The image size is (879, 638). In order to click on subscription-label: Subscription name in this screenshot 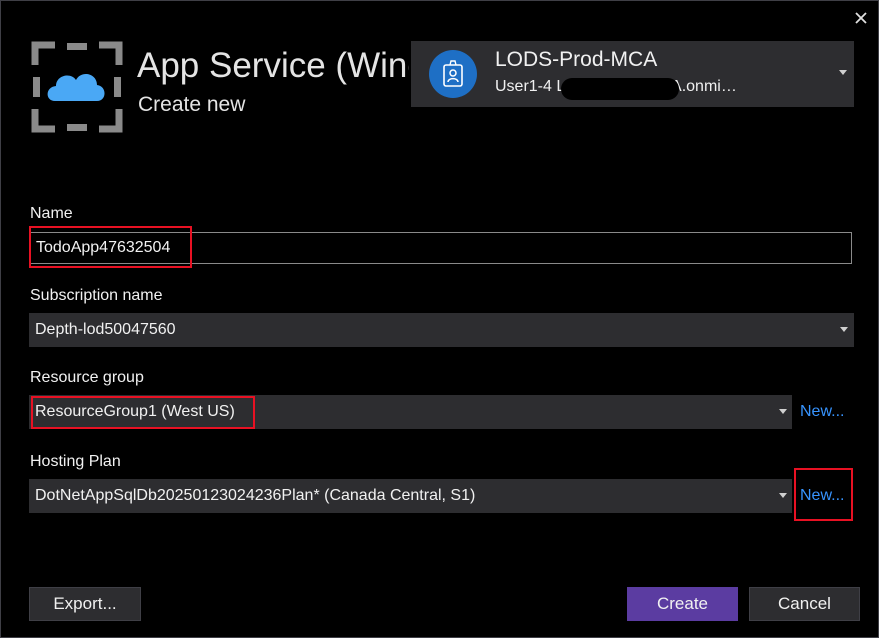, I will do `click(96, 295)`.